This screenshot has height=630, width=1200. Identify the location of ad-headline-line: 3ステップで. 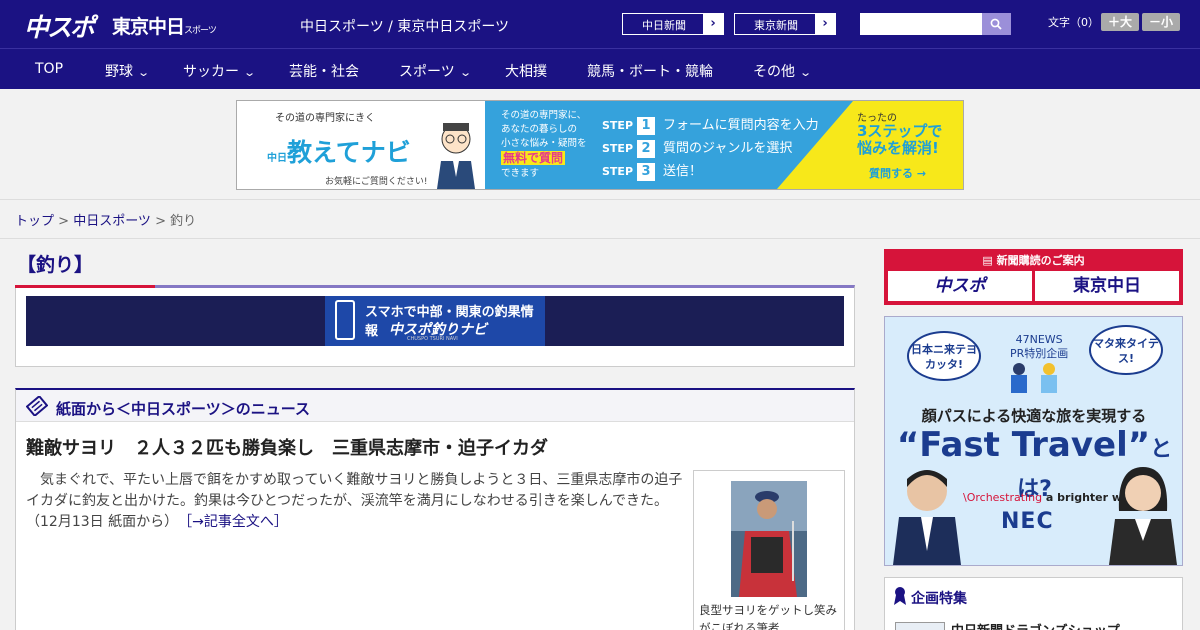
(900, 131).